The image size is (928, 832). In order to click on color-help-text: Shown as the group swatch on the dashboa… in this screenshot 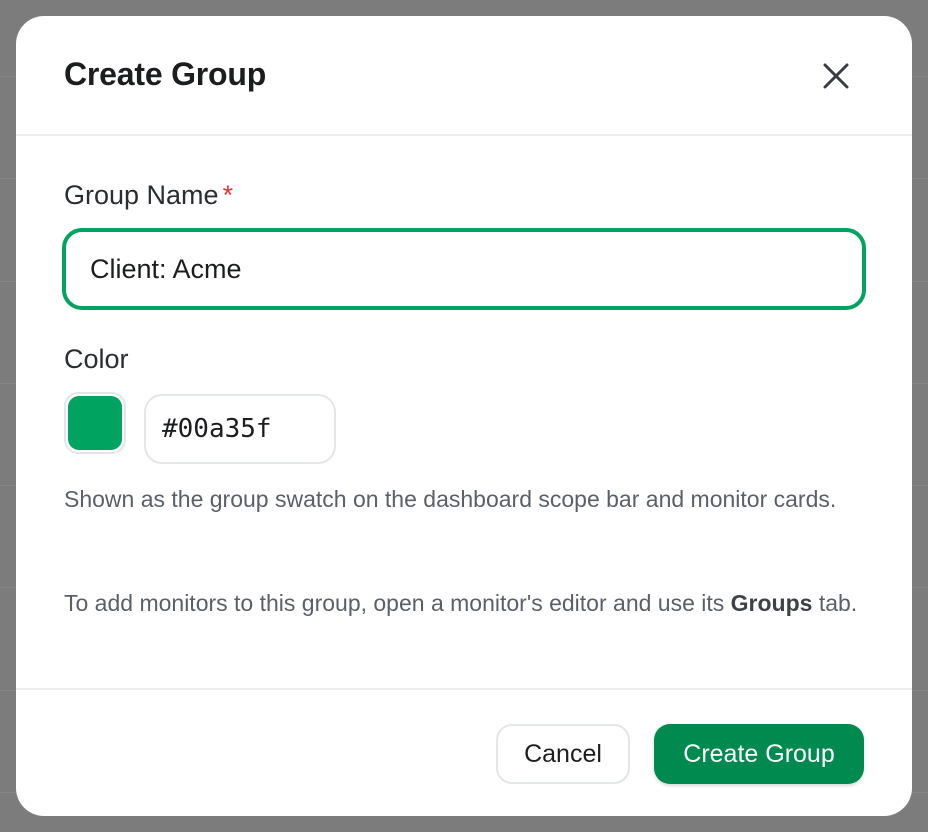, I will do `click(450, 499)`.